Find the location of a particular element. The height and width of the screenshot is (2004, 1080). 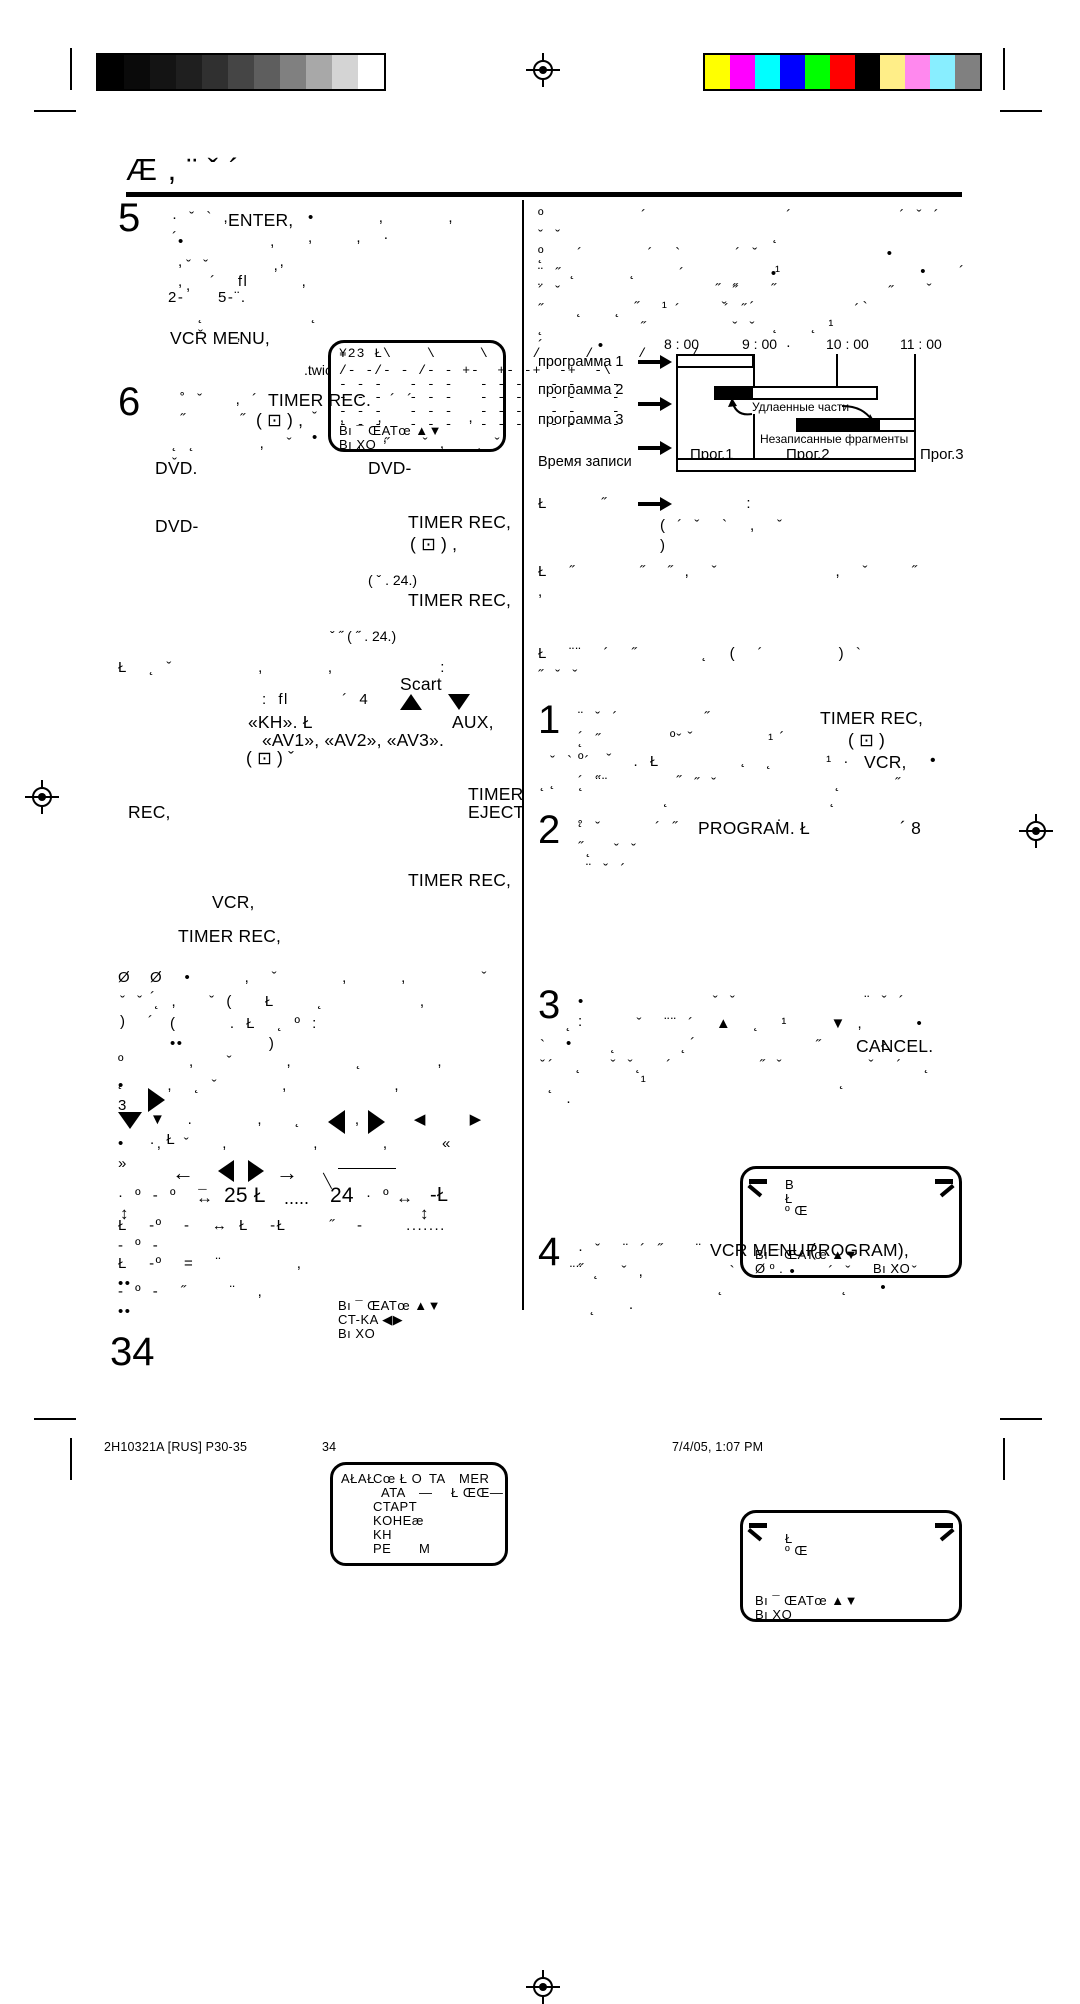

osd-cancel-corner-top-right is located at coordinates (943, 1530).